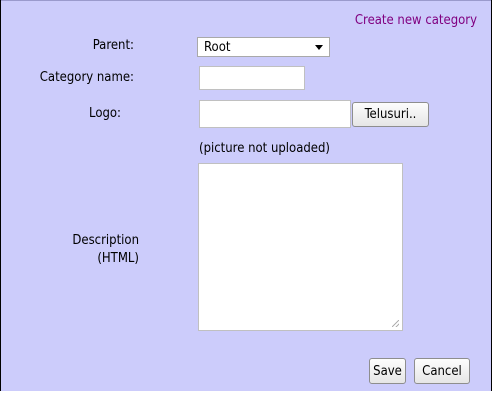 This screenshot has width=499, height=403. What do you see at coordinates (263, 47) in the screenshot?
I see `parent-select: Root` at bounding box center [263, 47].